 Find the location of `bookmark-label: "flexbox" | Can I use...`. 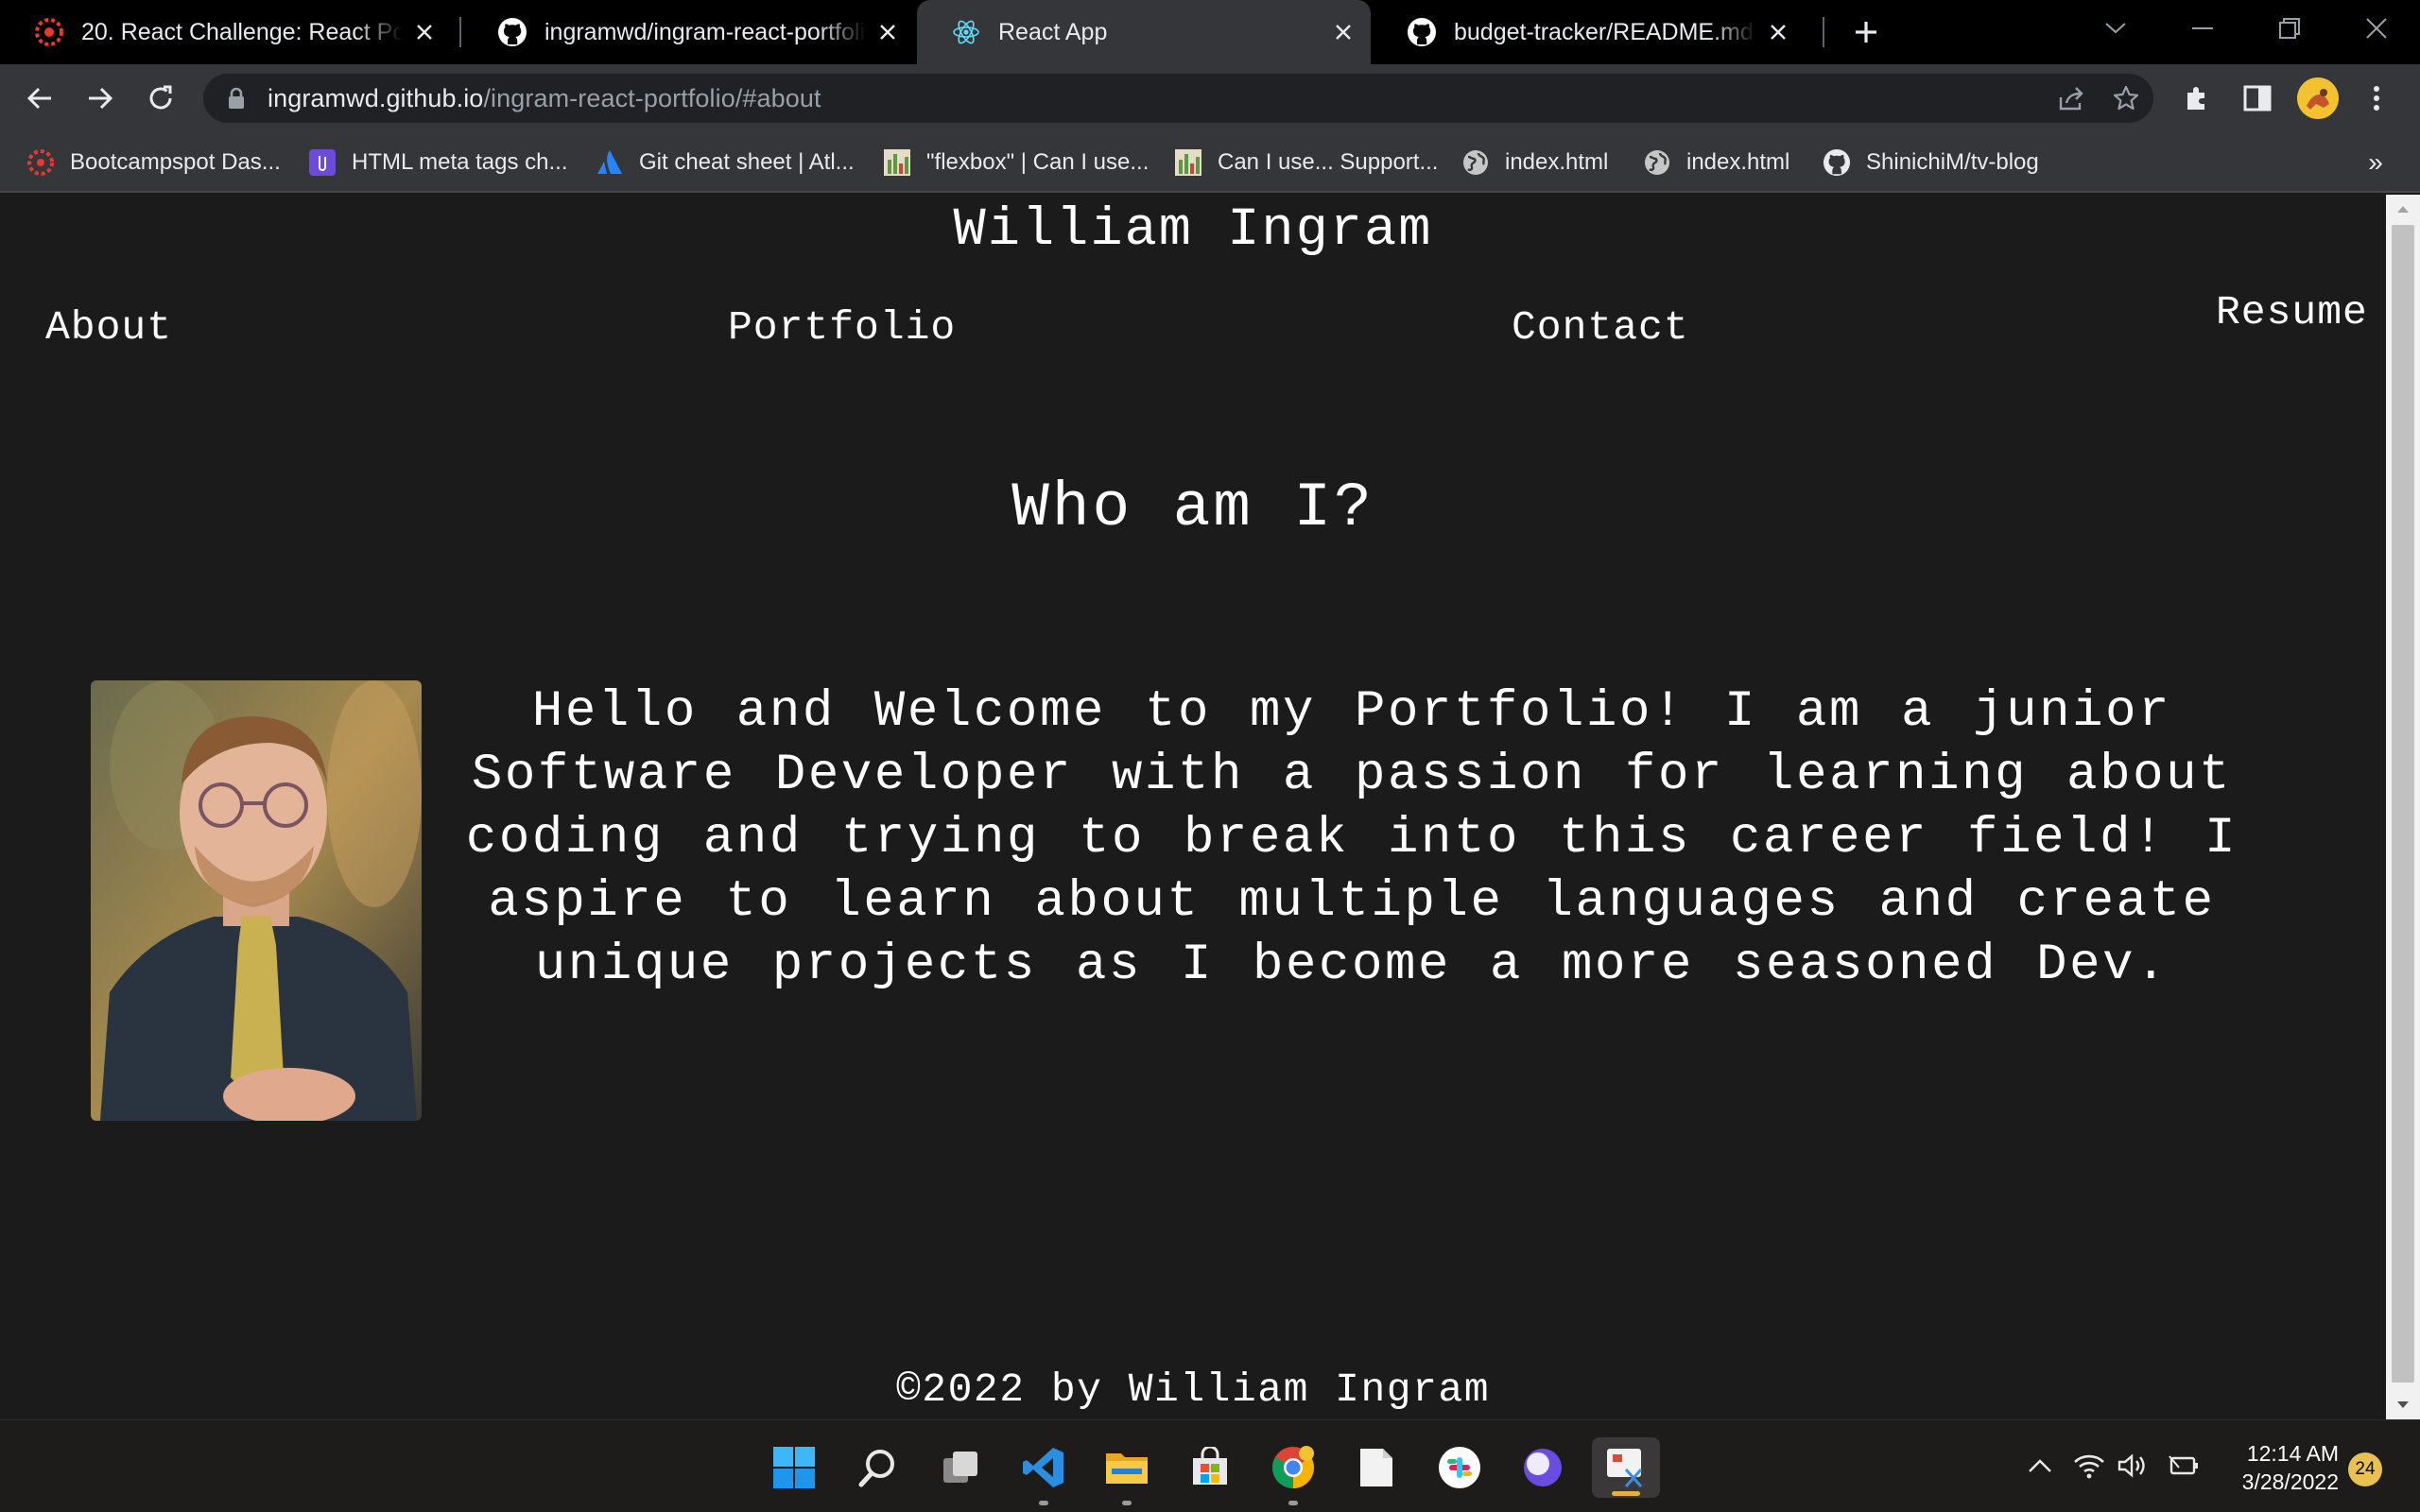

bookmark-label: "flexbox" | Can I use... is located at coordinates (1038, 162).